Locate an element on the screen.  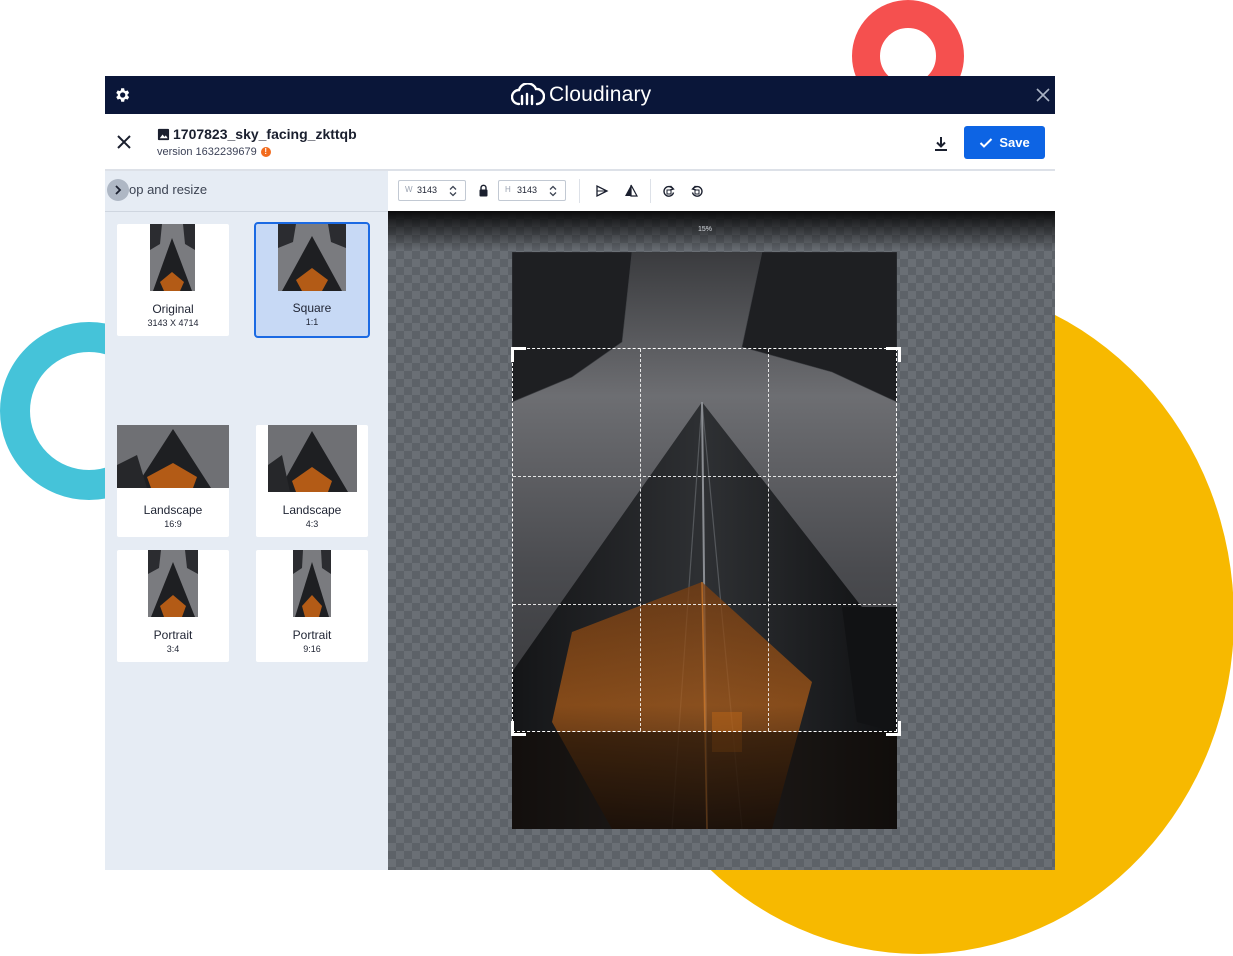
crop-handle-bottom-right is located at coordinates (893, 728).